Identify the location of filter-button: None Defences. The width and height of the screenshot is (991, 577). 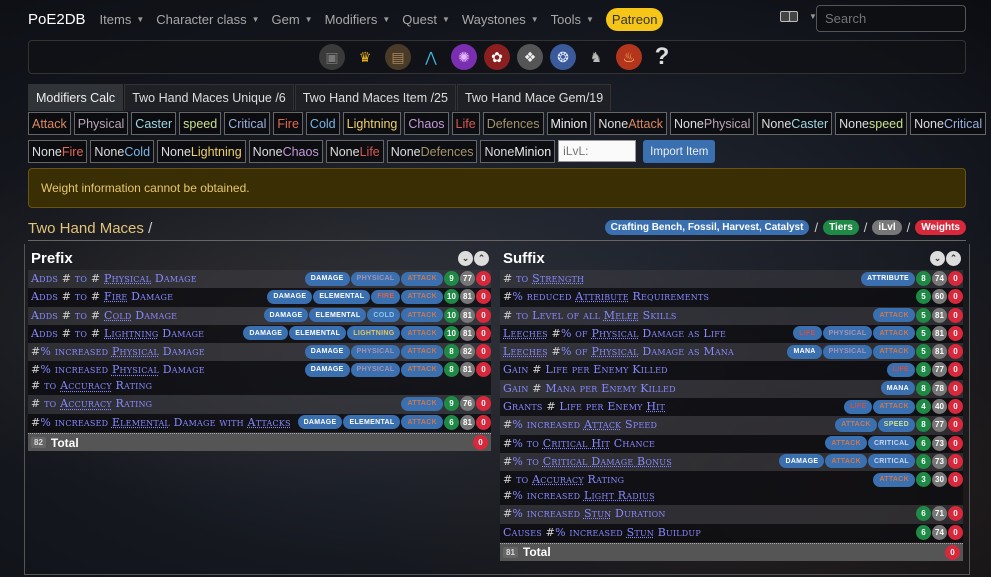
(432, 151).